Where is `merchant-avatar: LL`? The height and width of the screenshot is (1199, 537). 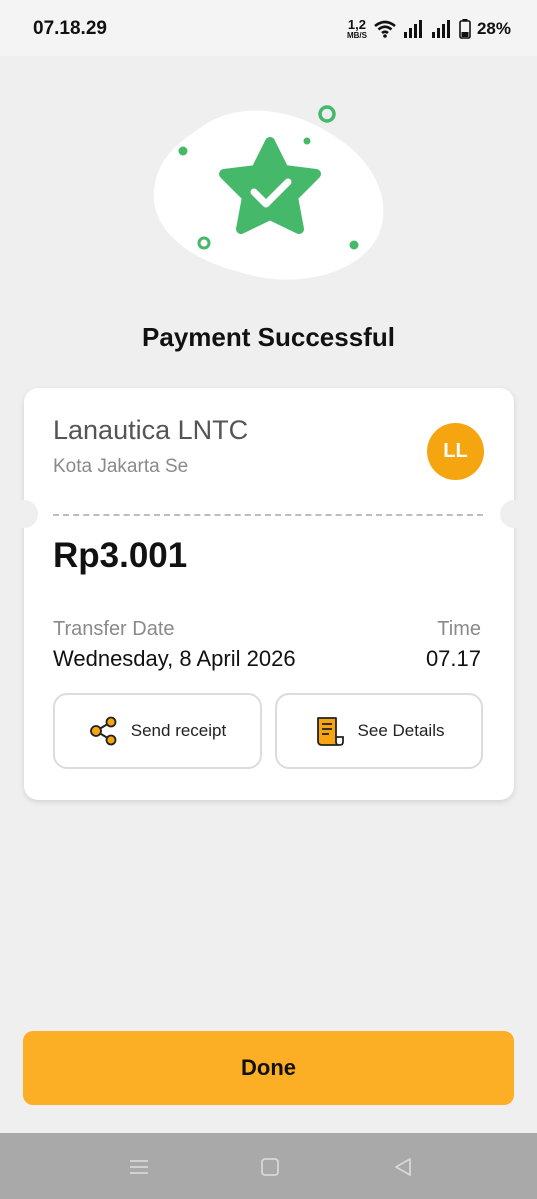 merchant-avatar: LL is located at coordinates (455, 451).